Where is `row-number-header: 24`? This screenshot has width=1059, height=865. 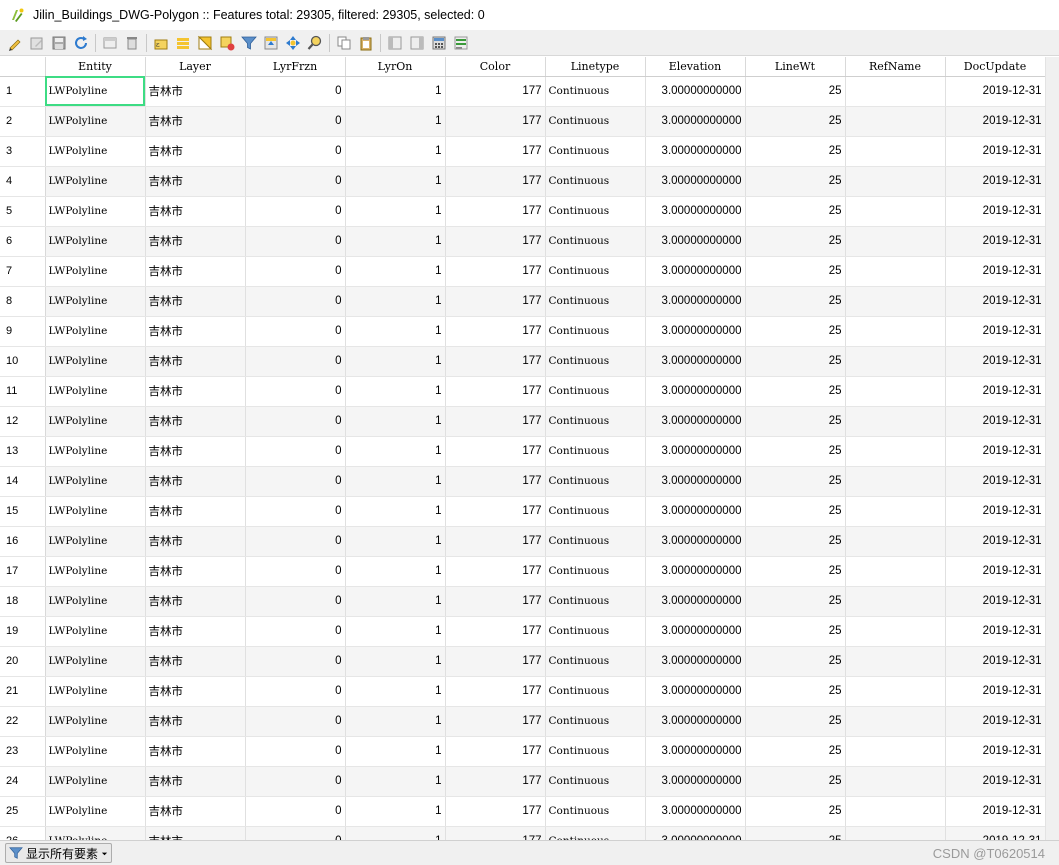
row-number-header: 24 is located at coordinates (23, 781).